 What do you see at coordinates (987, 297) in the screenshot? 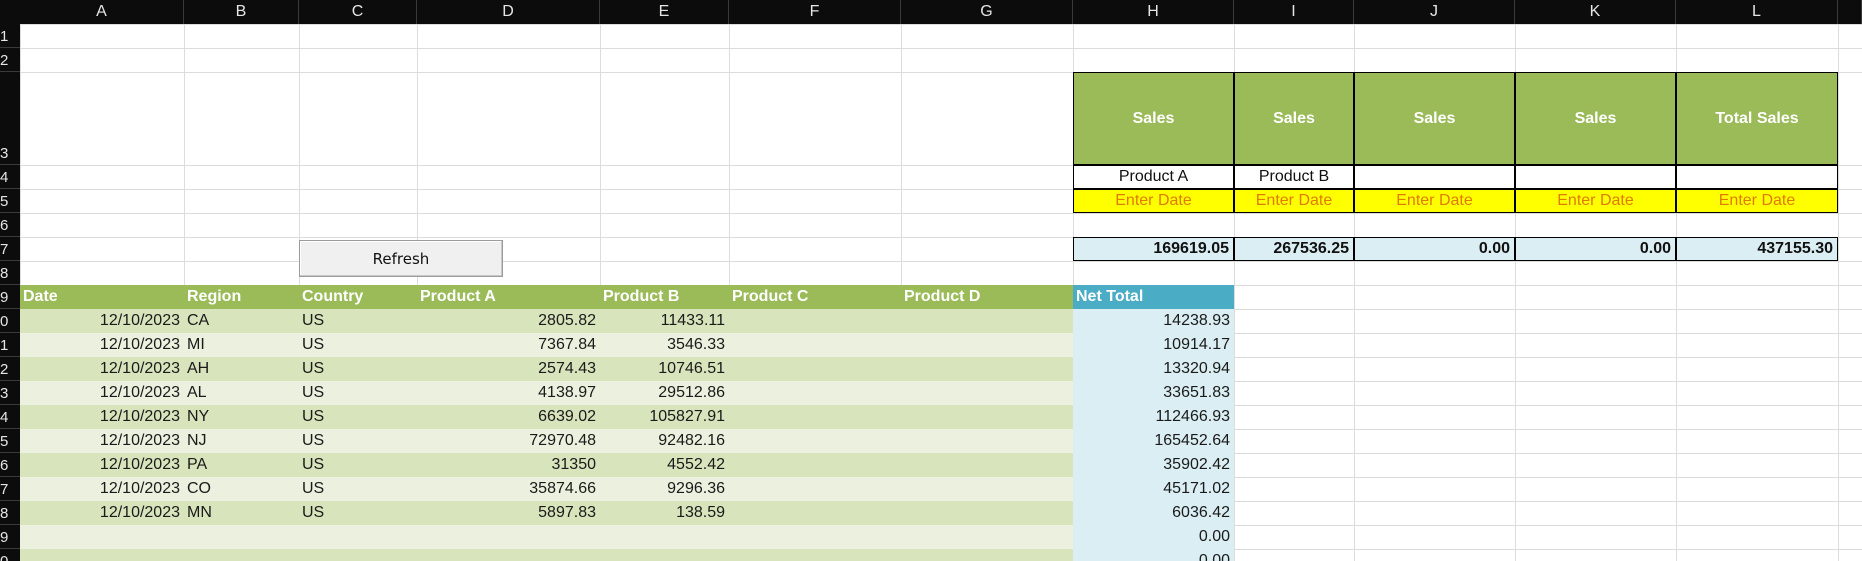
I see `table-header-product-d: Product D` at bounding box center [987, 297].